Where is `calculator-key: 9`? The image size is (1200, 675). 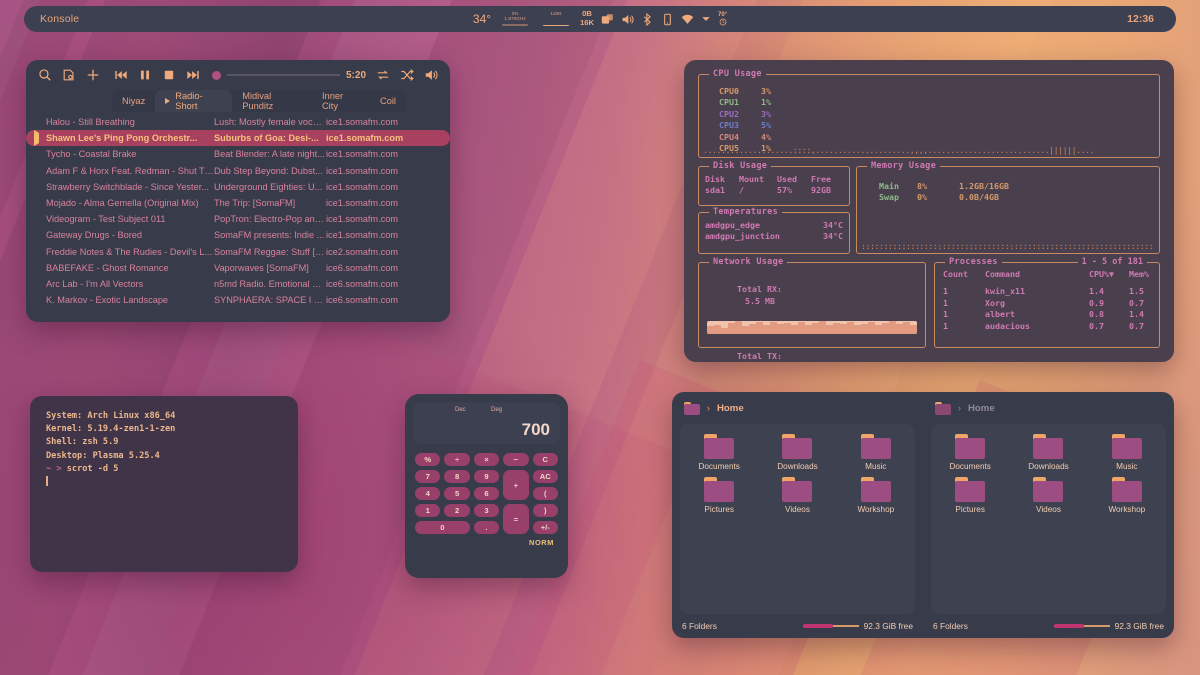
calculator-key: 9 is located at coordinates (486, 476).